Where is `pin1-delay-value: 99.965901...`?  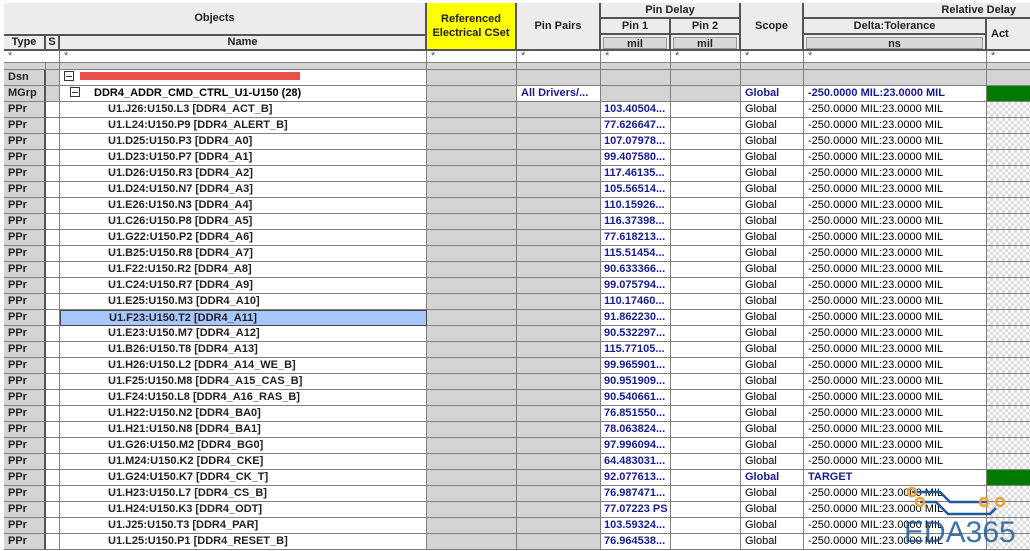
pin1-delay-value: 99.965901... is located at coordinates (636, 366).